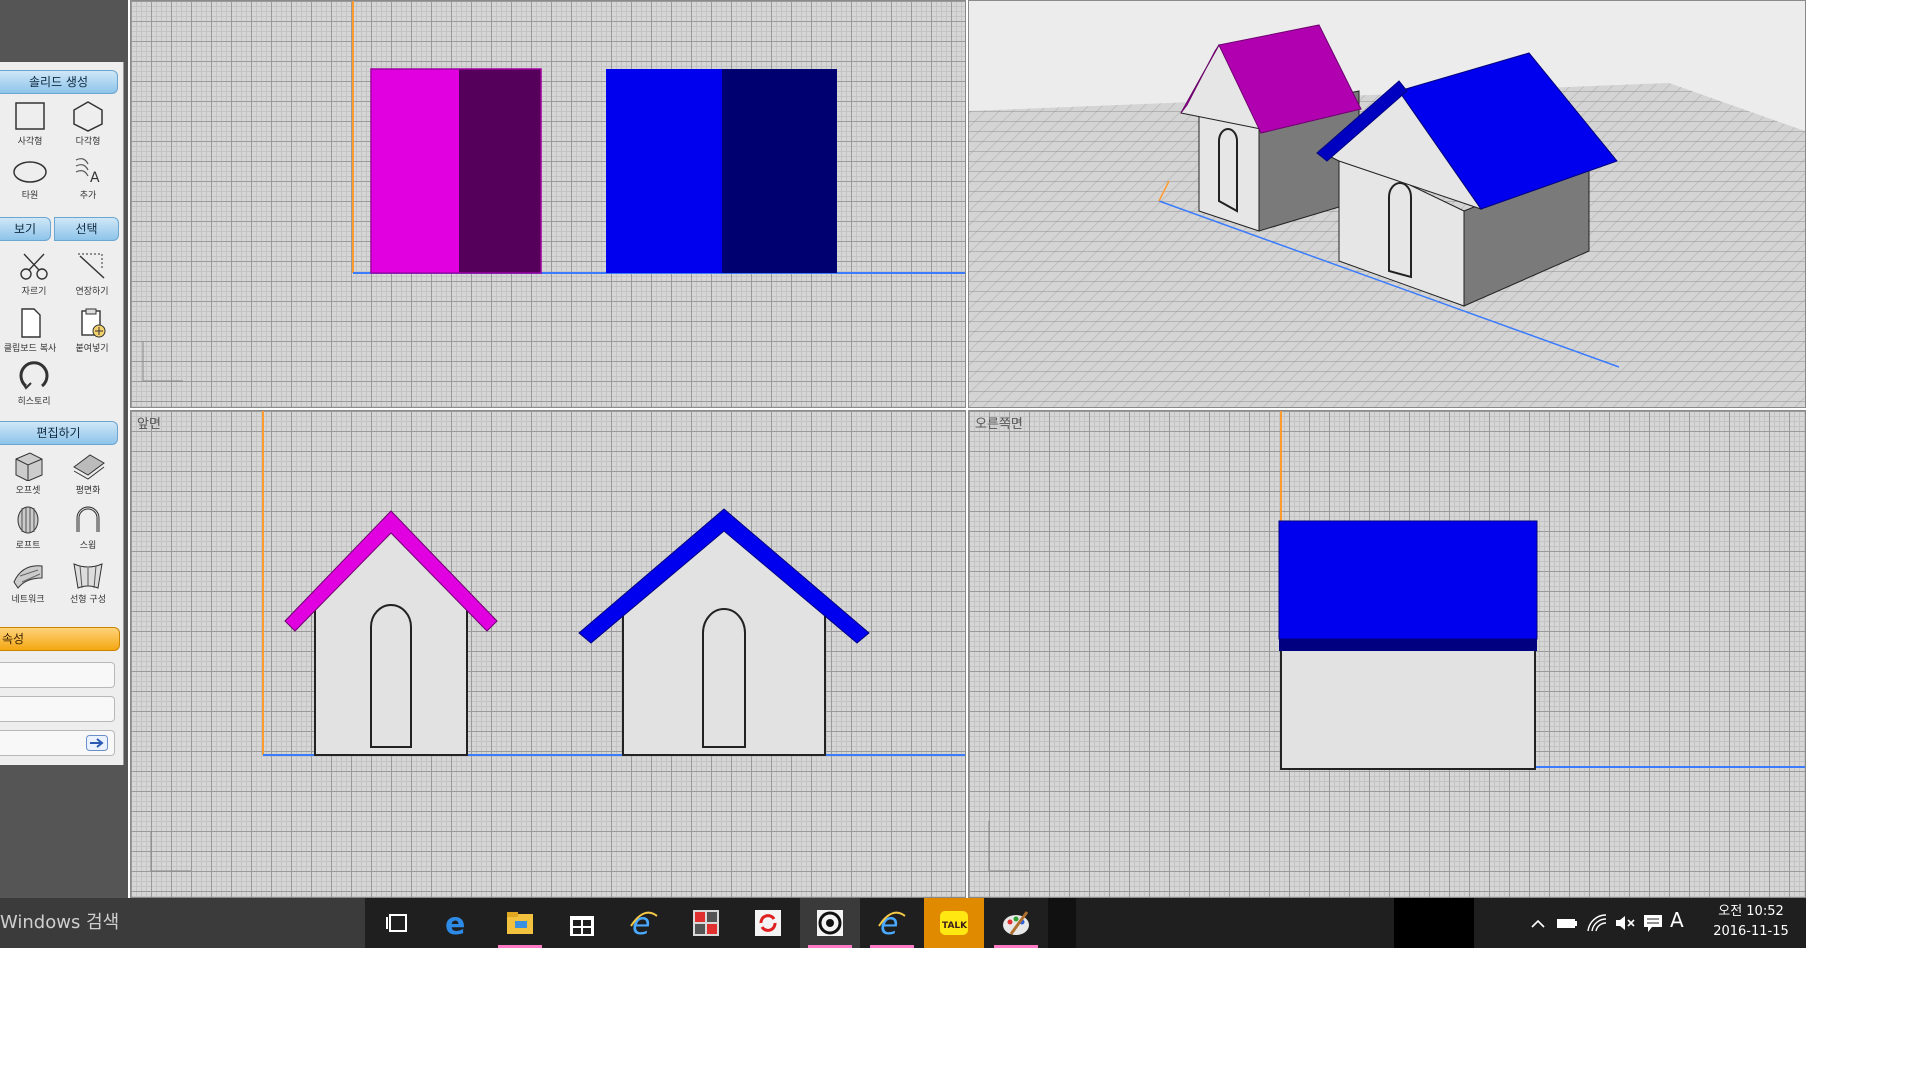  I want to click on tool-label: 스윕, so click(88, 546).